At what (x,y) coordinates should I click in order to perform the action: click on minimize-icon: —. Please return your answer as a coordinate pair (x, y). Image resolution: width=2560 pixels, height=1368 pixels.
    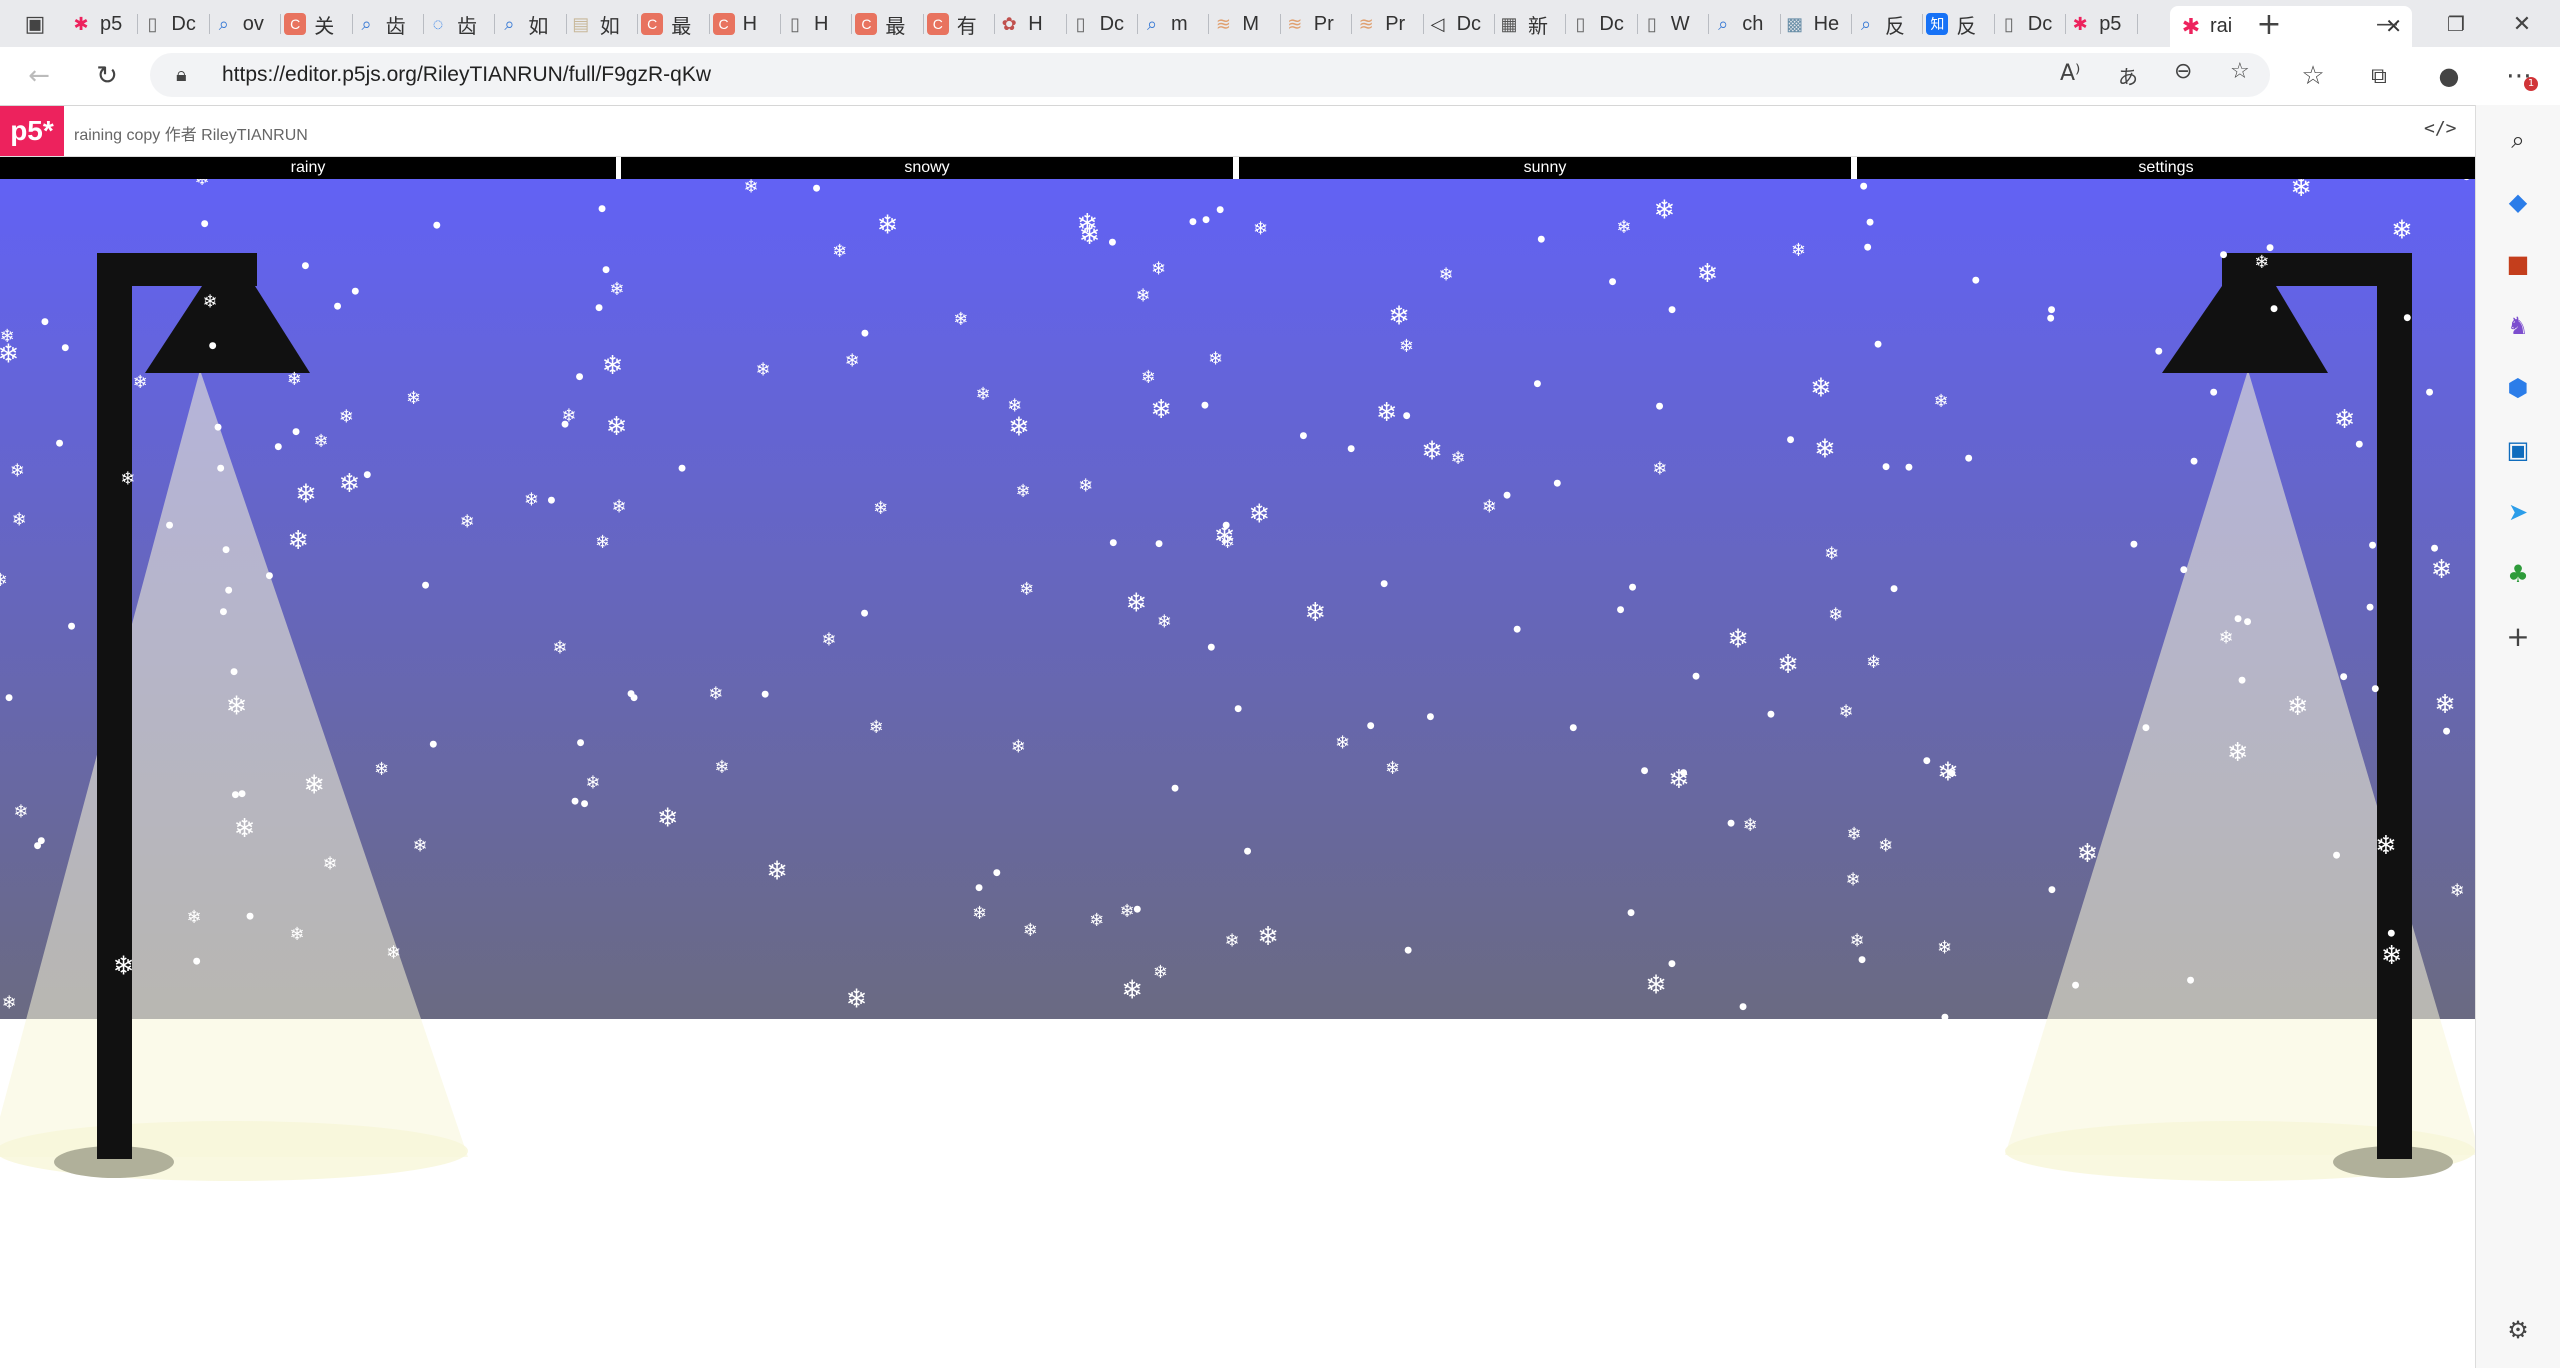
    Looking at the image, I should click on (2387, 24).